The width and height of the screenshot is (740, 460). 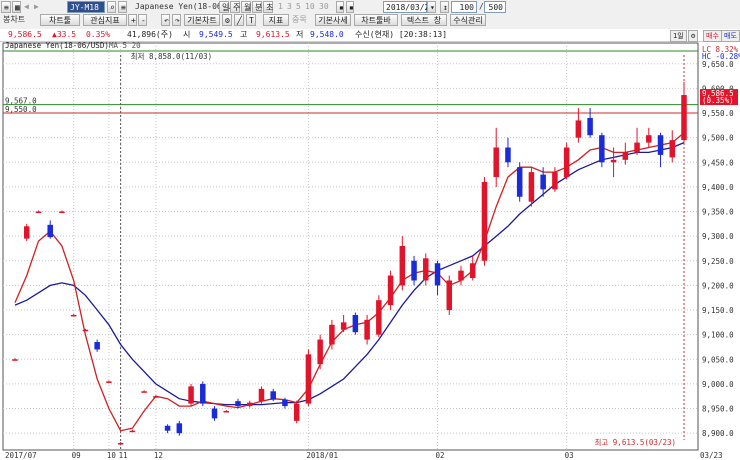 I want to click on product-code-input: JY-M18, so click(x=86, y=7).